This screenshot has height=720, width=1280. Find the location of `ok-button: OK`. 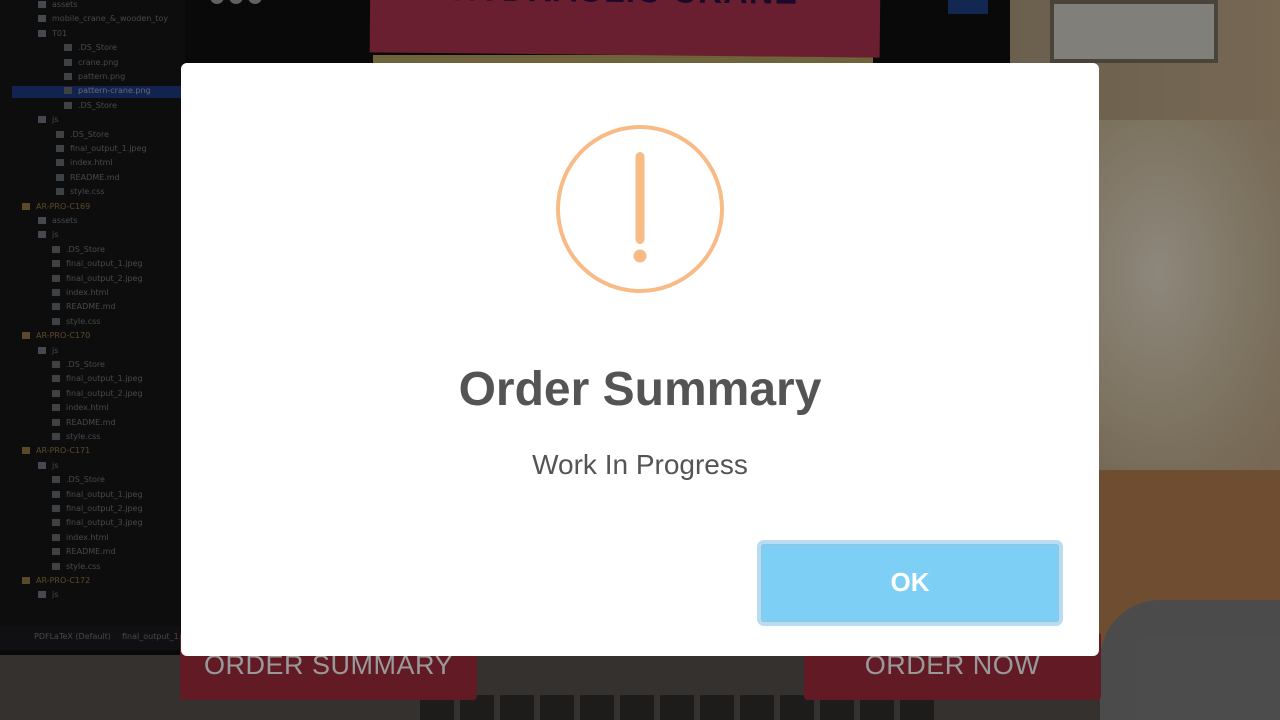

ok-button: OK is located at coordinates (910, 583).